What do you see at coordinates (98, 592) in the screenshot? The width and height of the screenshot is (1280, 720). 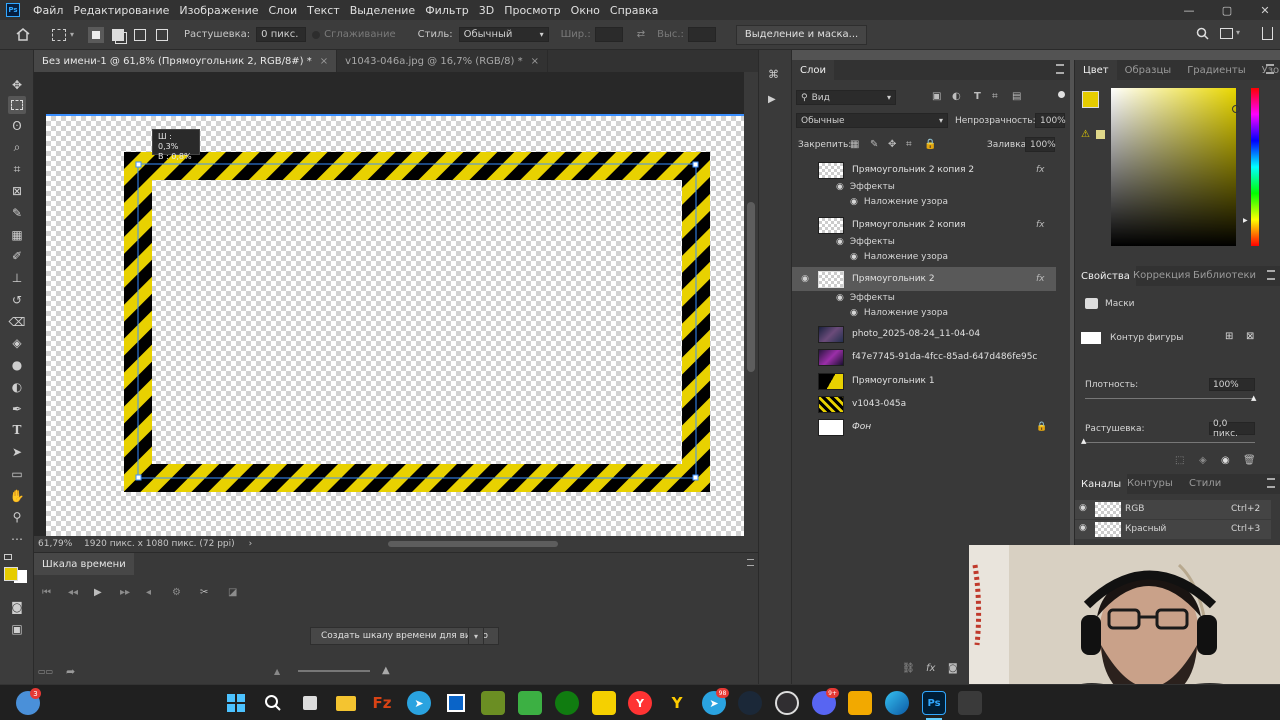 I see `play-icon: ▶` at bounding box center [98, 592].